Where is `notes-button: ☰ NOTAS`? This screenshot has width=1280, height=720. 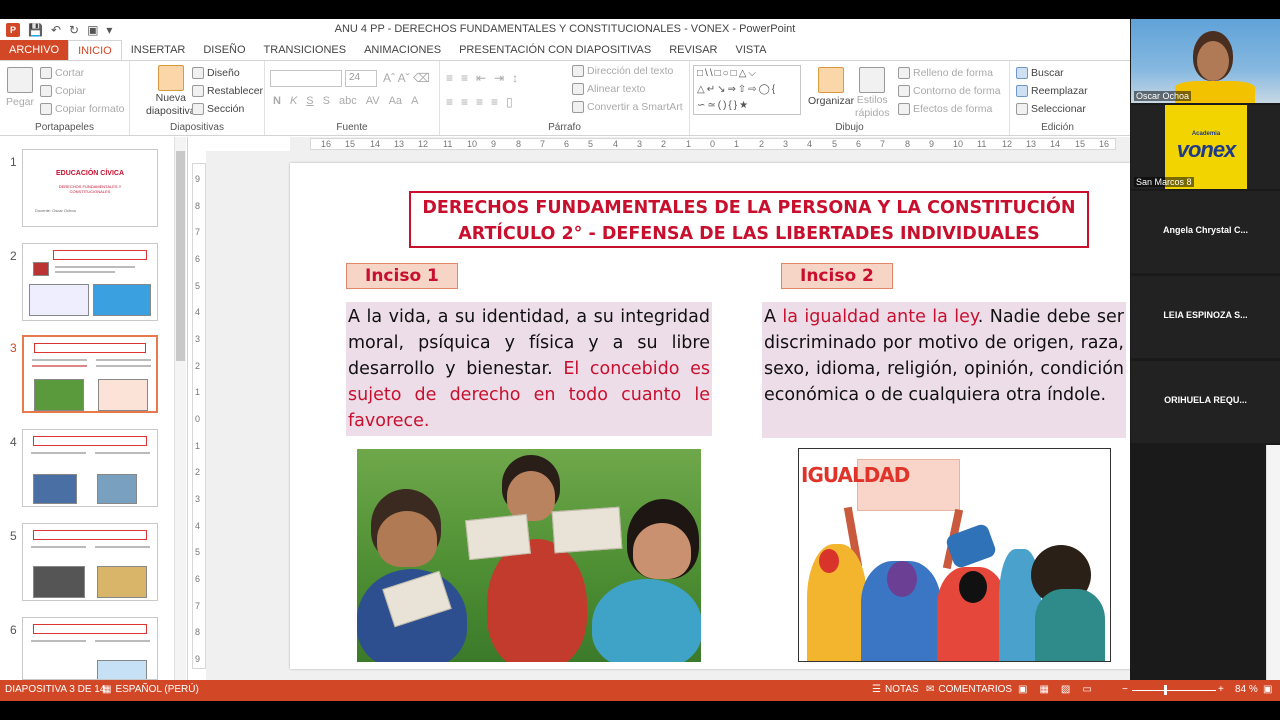 notes-button: ☰ NOTAS is located at coordinates (895, 689).